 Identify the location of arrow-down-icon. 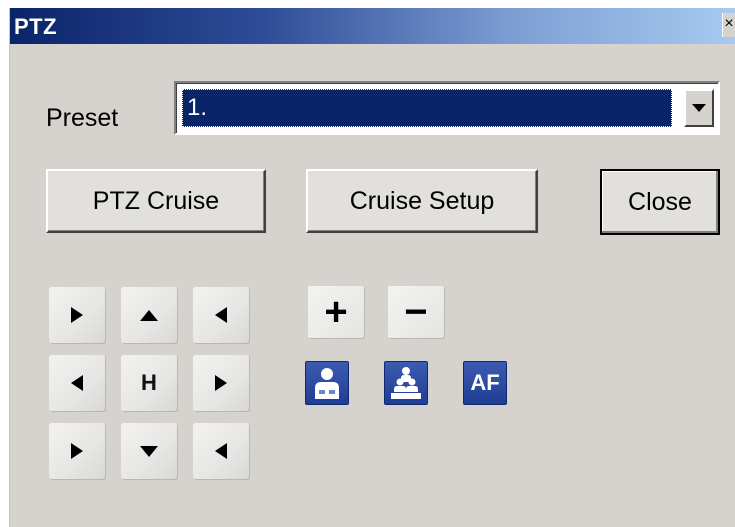
(149, 451).